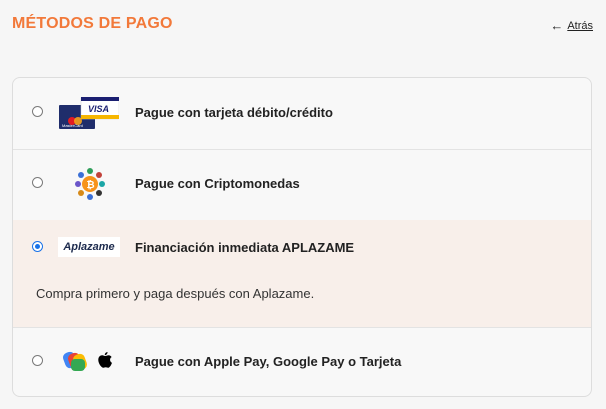 This screenshot has width=606, height=409. I want to click on cryptocurrency-icon: ₿, so click(90, 184).